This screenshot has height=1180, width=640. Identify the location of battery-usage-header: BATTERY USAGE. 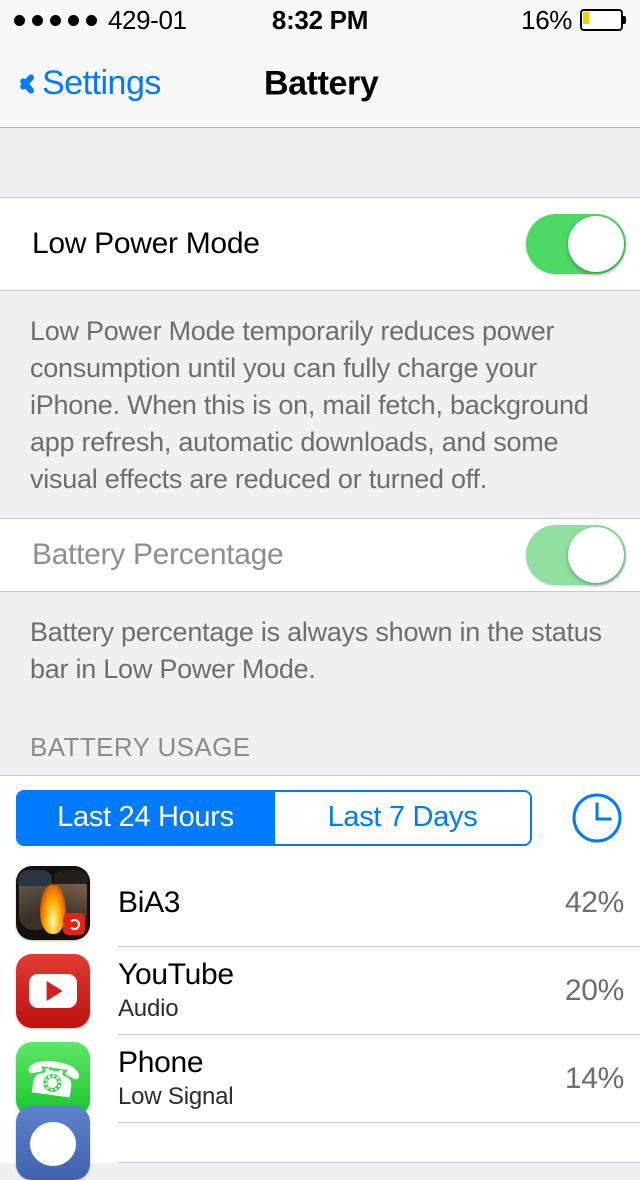
(320, 741).